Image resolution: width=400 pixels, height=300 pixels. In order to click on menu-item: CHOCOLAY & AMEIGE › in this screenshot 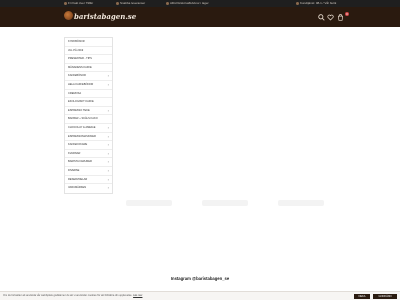, I will do `click(88, 128)`.